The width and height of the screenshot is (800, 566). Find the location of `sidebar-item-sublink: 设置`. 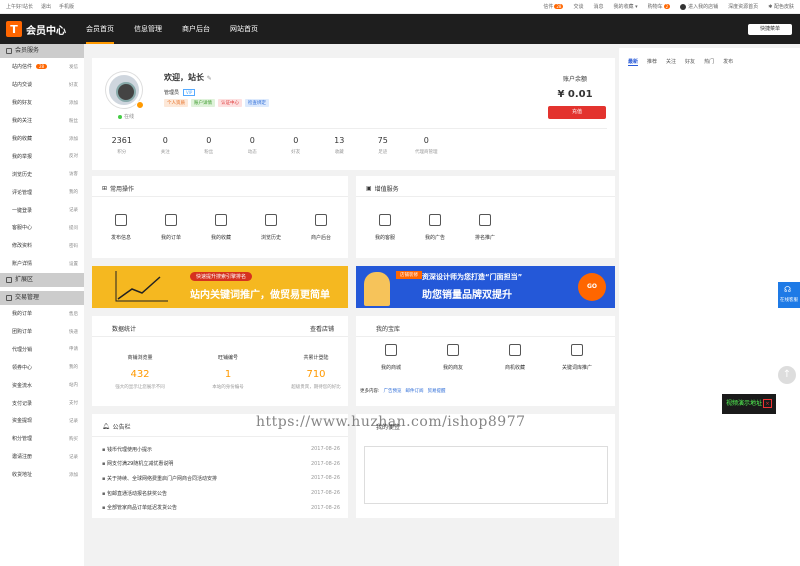

sidebar-item-sublink: 设置 is located at coordinates (73, 264).